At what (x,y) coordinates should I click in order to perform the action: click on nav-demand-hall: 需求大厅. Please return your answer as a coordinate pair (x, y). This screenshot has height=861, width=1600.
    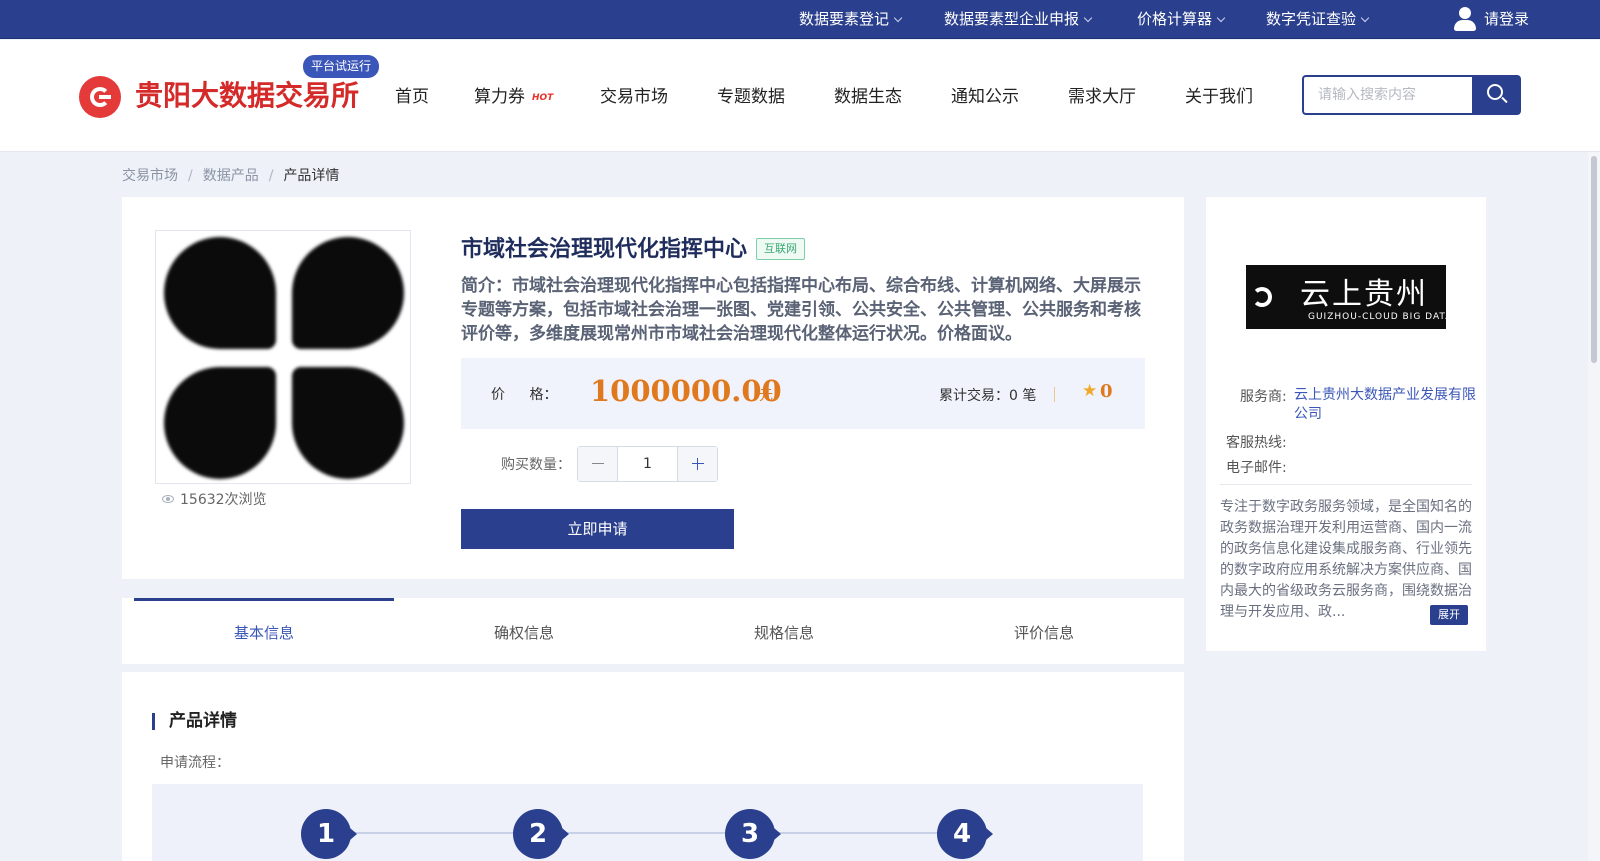
    Looking at the image, I should click on (1102, 94).